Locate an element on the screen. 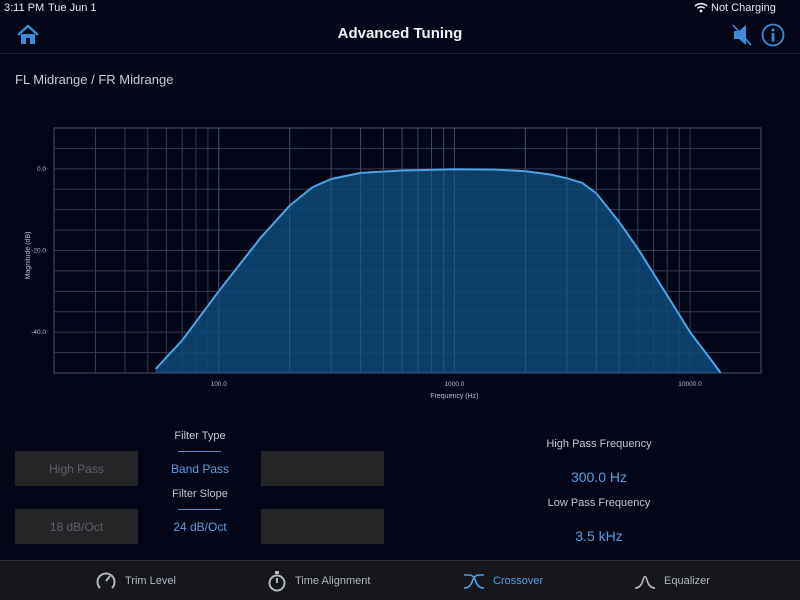  high-pass-button: High Pass is located at coordinates (76, 468).